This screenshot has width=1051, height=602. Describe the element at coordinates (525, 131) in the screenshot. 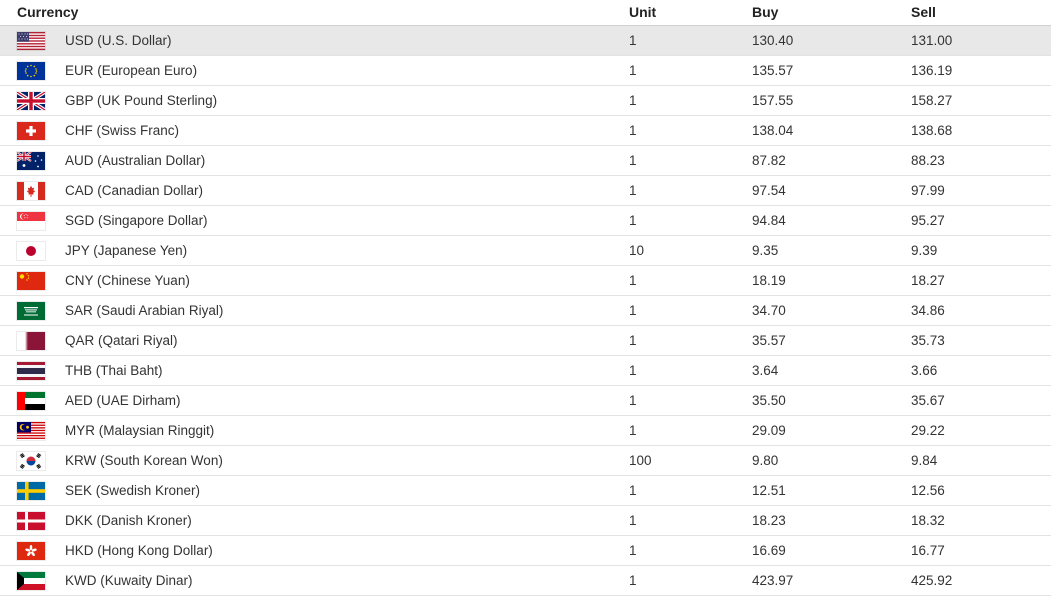

I see `table-row: CHF (Swiss Franc) 1 138.04 138.68` at that location.